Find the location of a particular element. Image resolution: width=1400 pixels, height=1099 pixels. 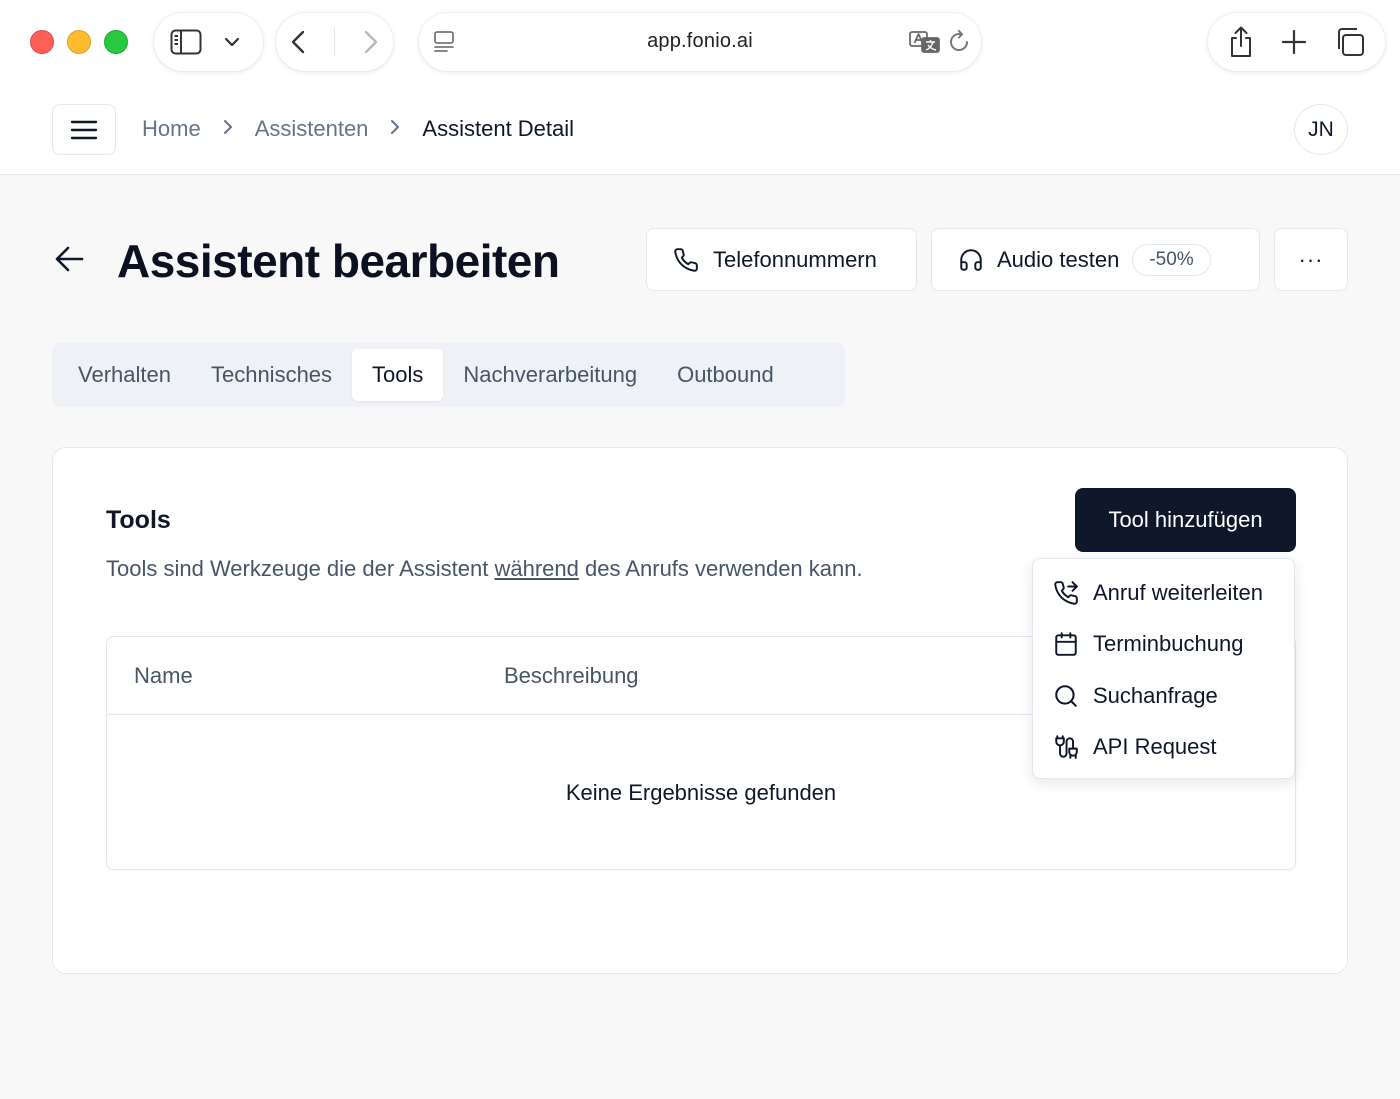

tabs-overview-icon is located at coordinates (1350, 42).